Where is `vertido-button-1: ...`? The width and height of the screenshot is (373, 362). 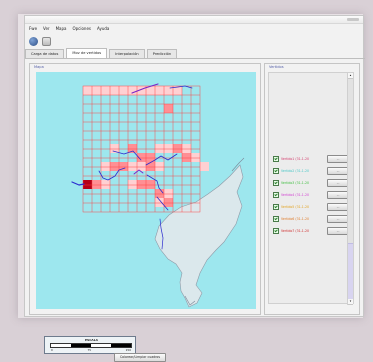
vertido-button-1: ... is located at coordinates (338, 159).